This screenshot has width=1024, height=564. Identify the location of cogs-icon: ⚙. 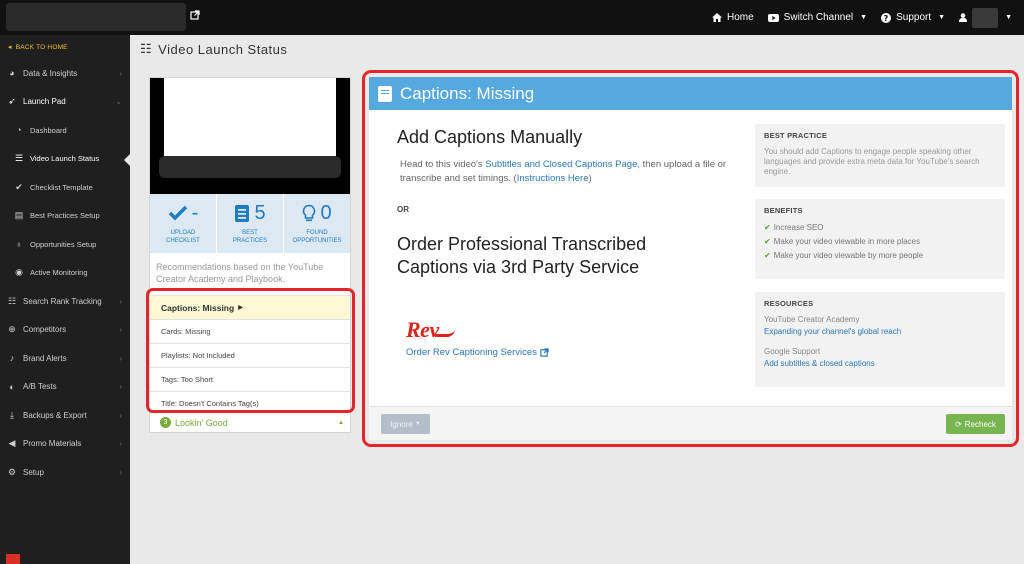
(12, 471).